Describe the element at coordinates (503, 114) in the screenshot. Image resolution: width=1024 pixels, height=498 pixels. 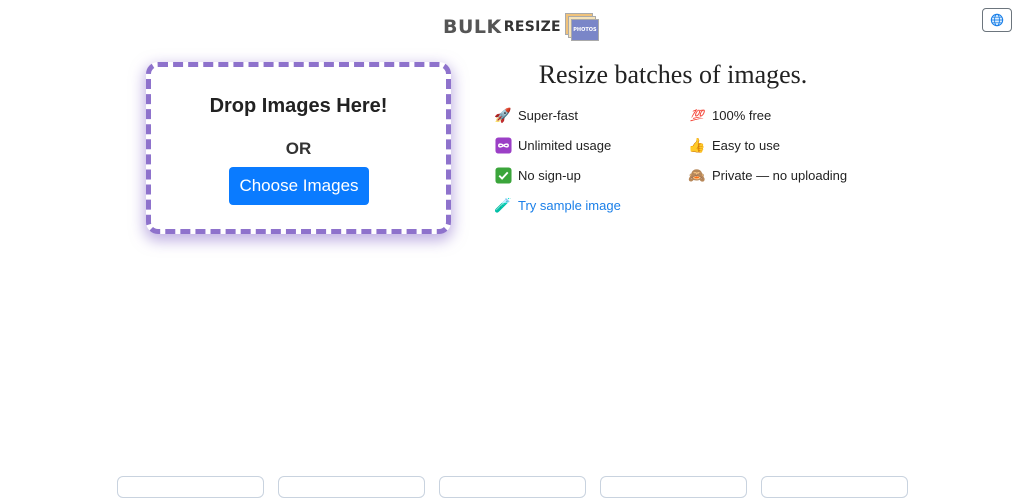
I see `rocket-icon: 🚀` at that location.